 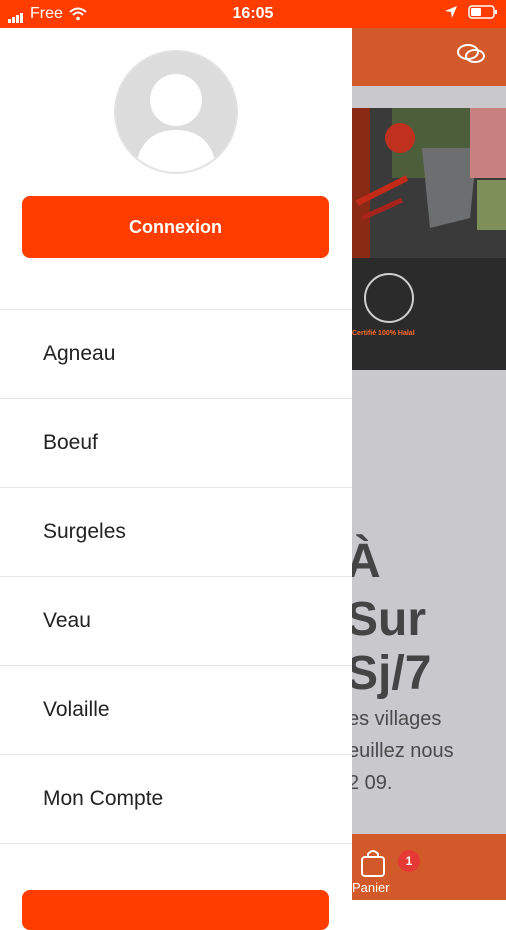 What do you see at coordinates (366, 561) in the screenshot?
I see `headline-line-1: À` at bounding box center [366, 561].